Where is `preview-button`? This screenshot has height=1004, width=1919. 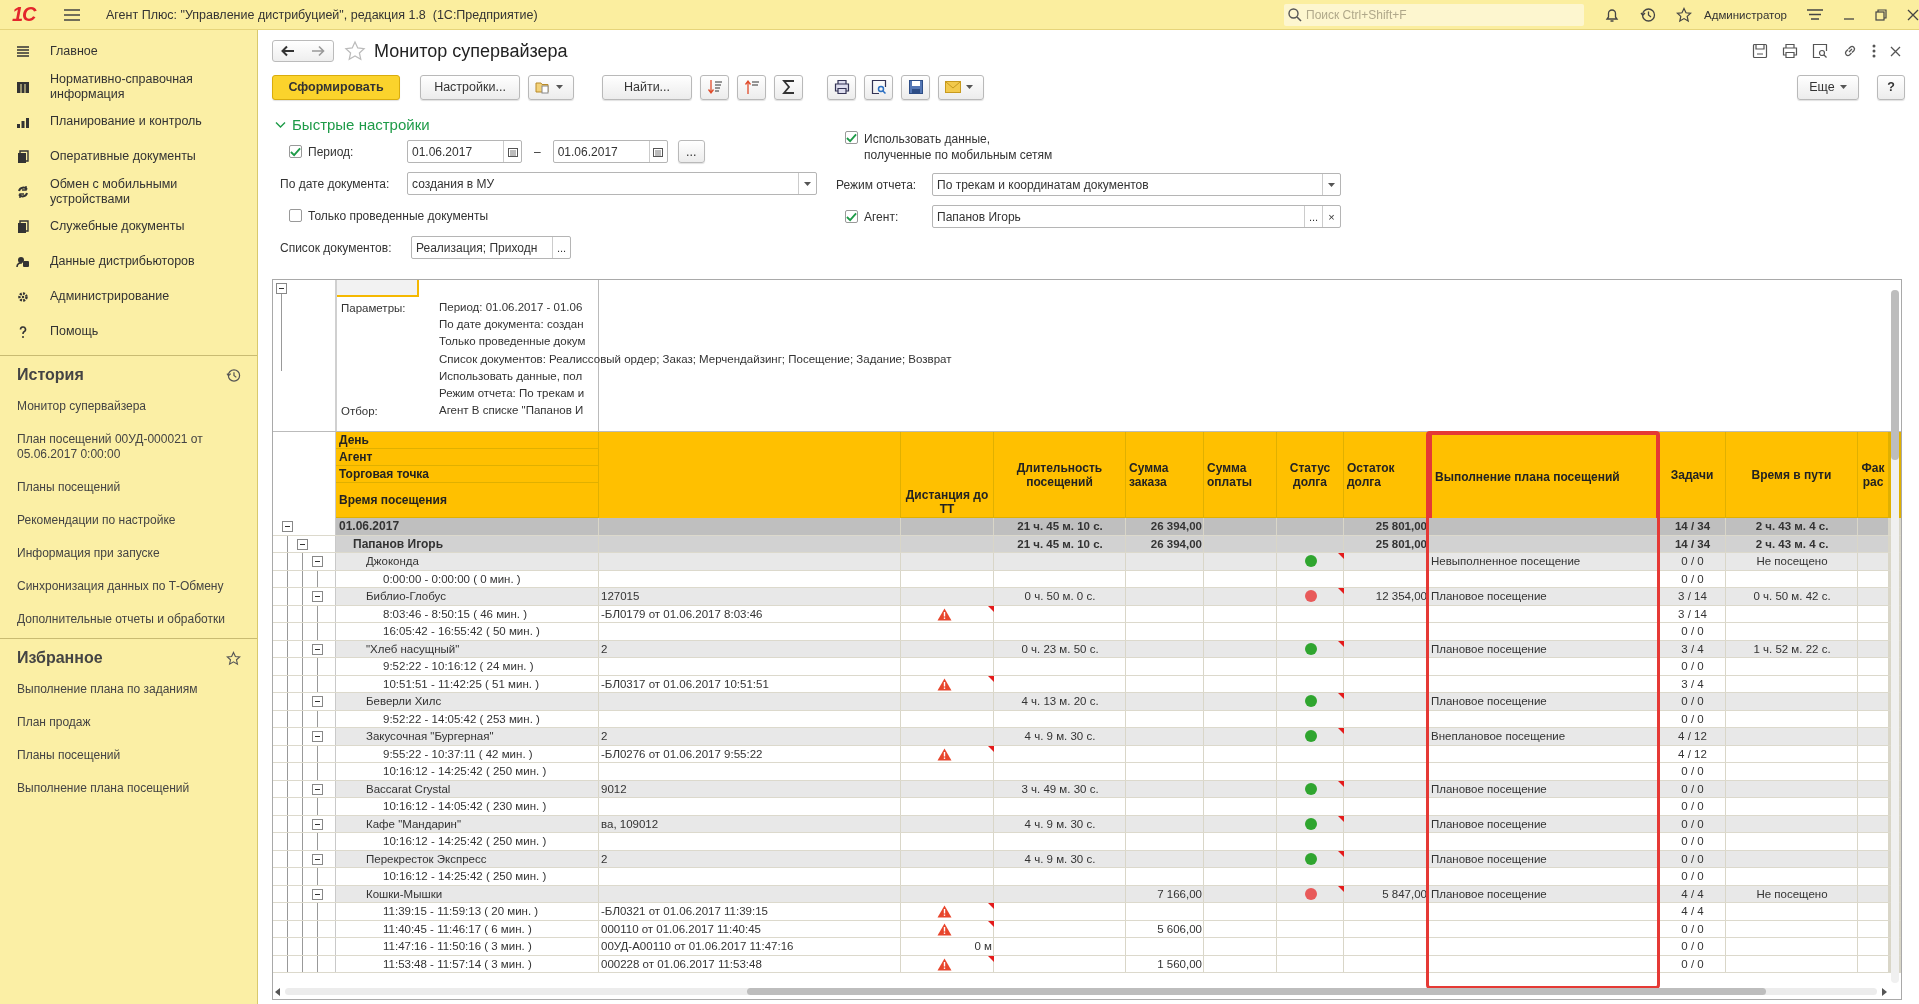 preview-button is located at coordinates (878, 87).